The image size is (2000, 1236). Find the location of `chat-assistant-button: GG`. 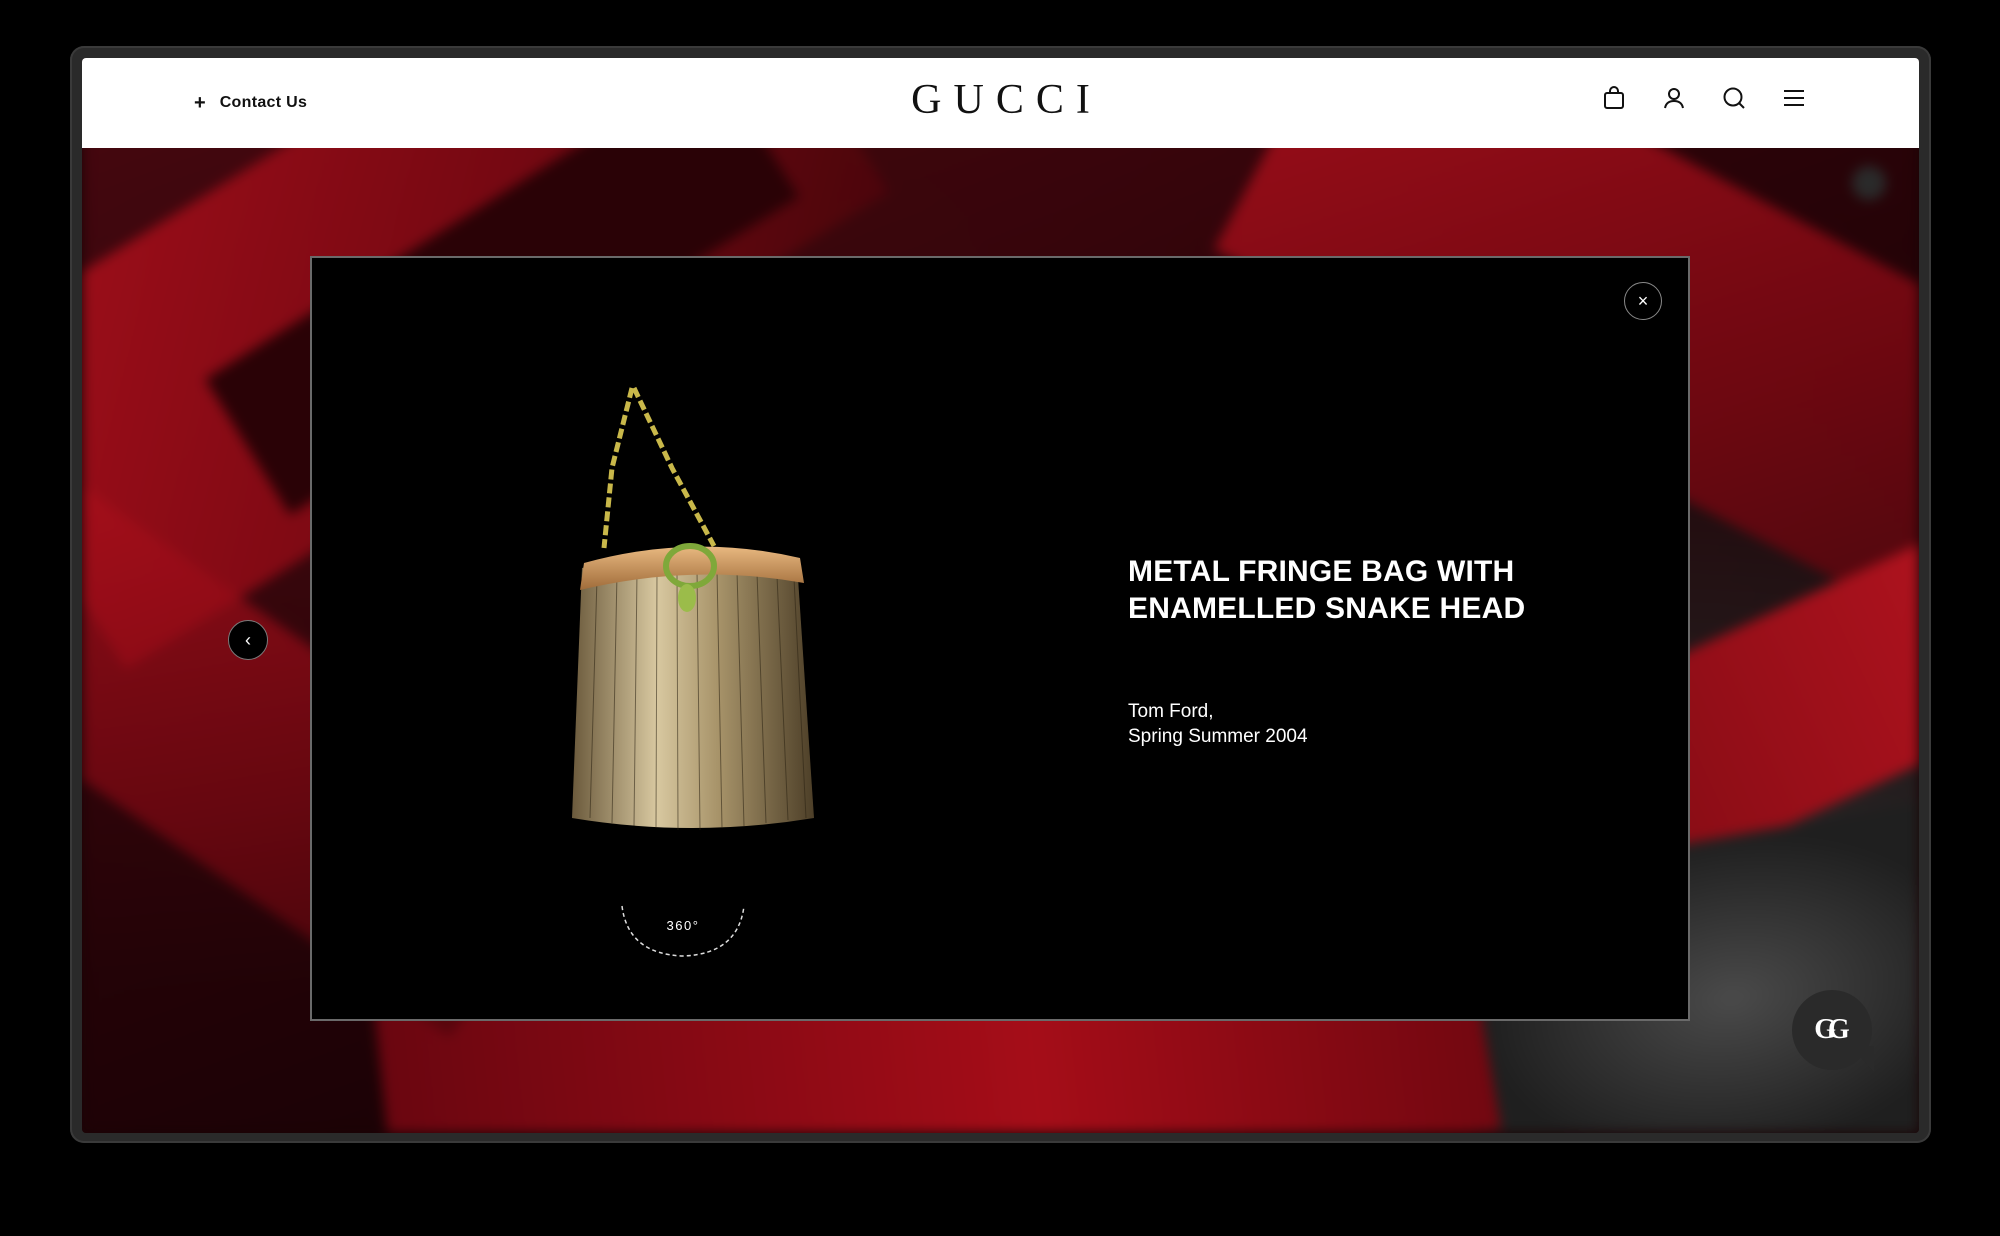

chat-assistant-button: GG is located at coordinates (1834, 1031).